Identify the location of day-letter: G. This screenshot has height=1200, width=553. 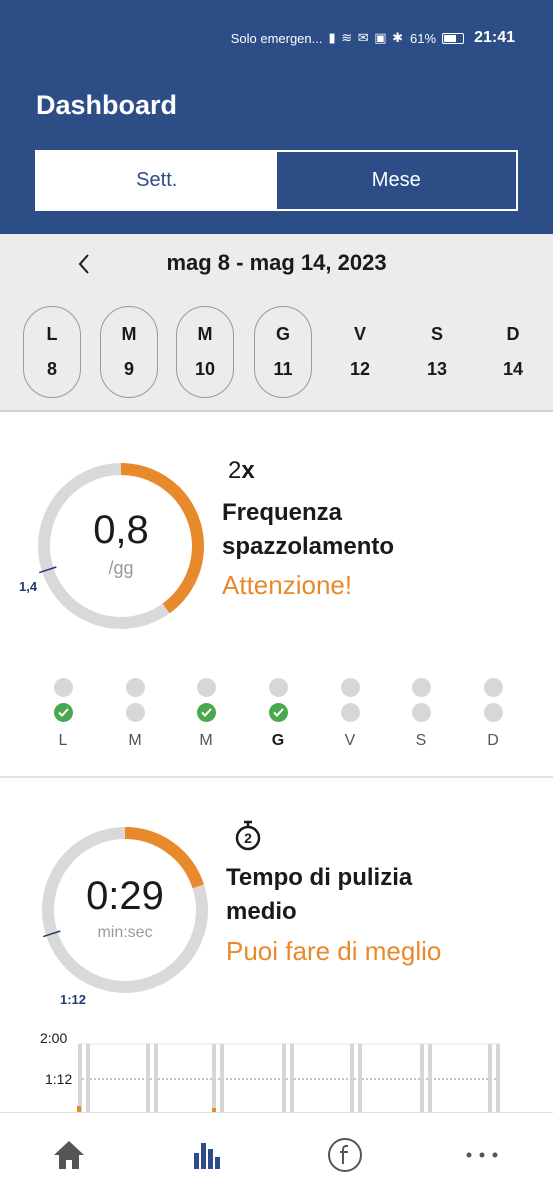
(282, 334).